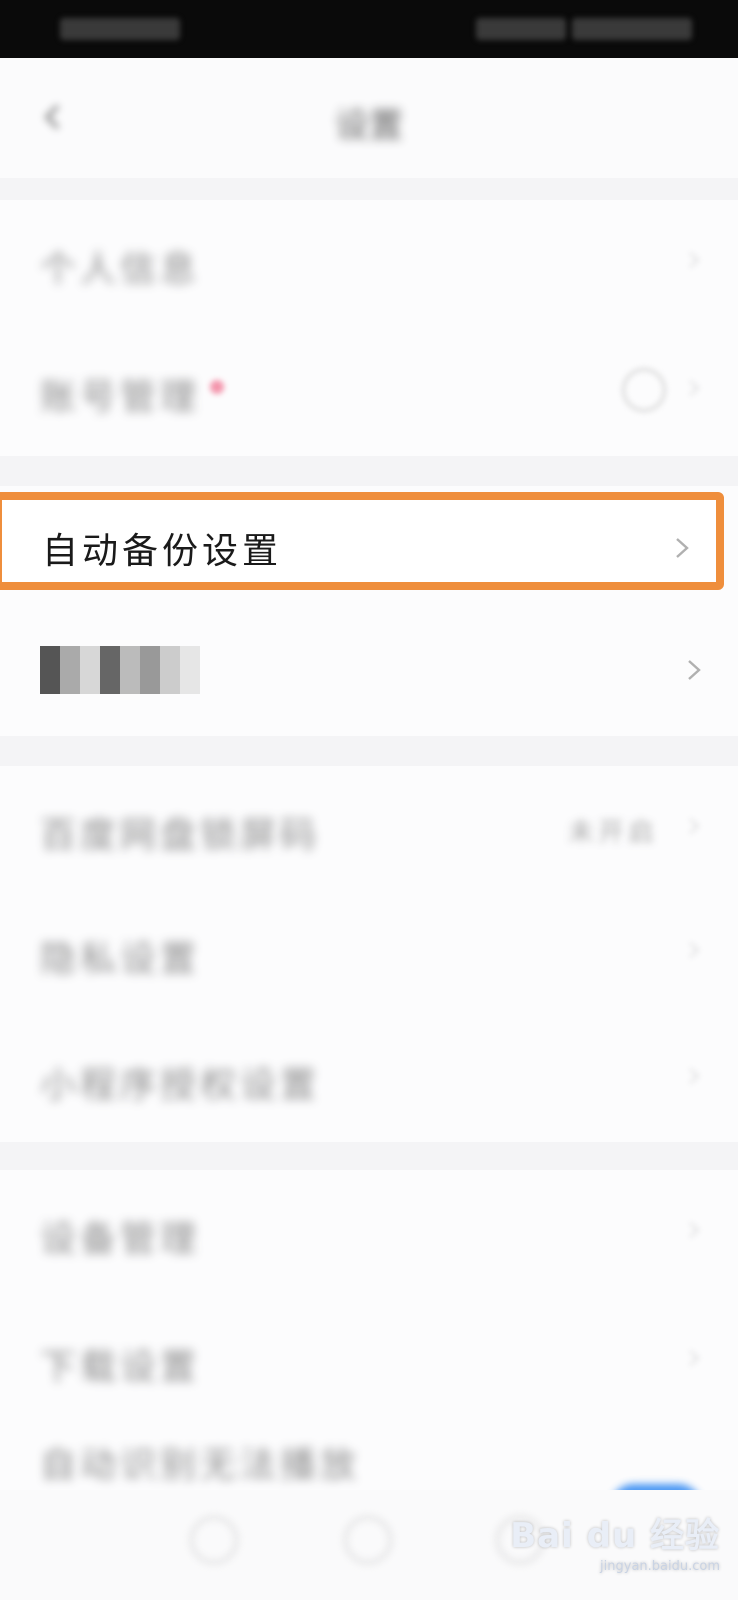 This screenshot has width=738, height=1600. I want to click on baidu-watermark: Bai du 经验 jingyan.baidu.com, so click(615, 1541).